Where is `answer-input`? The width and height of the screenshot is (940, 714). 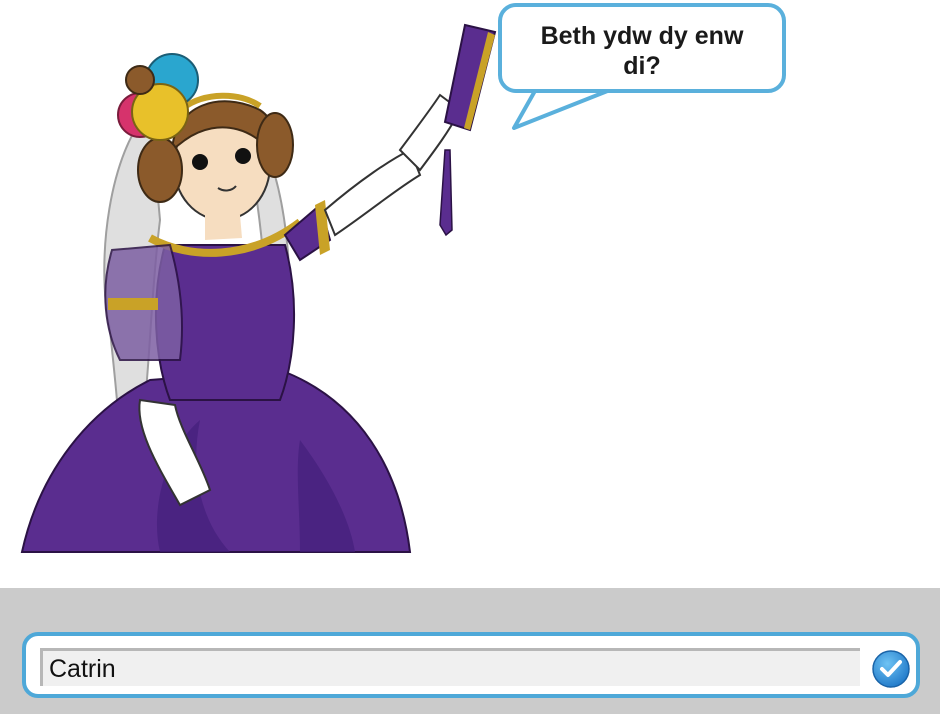
answer-input is located at coordinates (450, 667).